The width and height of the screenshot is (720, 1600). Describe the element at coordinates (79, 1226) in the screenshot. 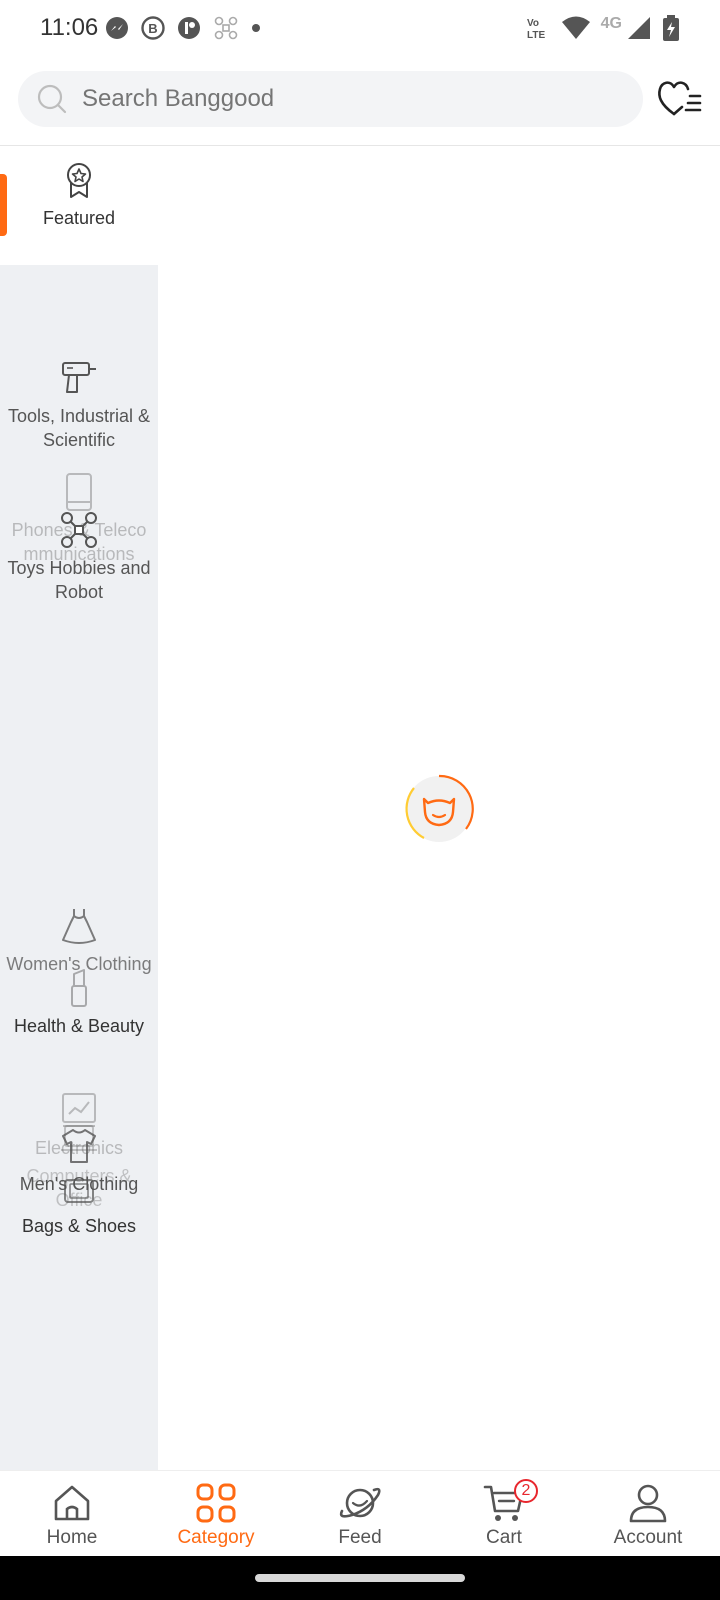

I see `sidebar-item-label: Bags & Shoes` at that location.